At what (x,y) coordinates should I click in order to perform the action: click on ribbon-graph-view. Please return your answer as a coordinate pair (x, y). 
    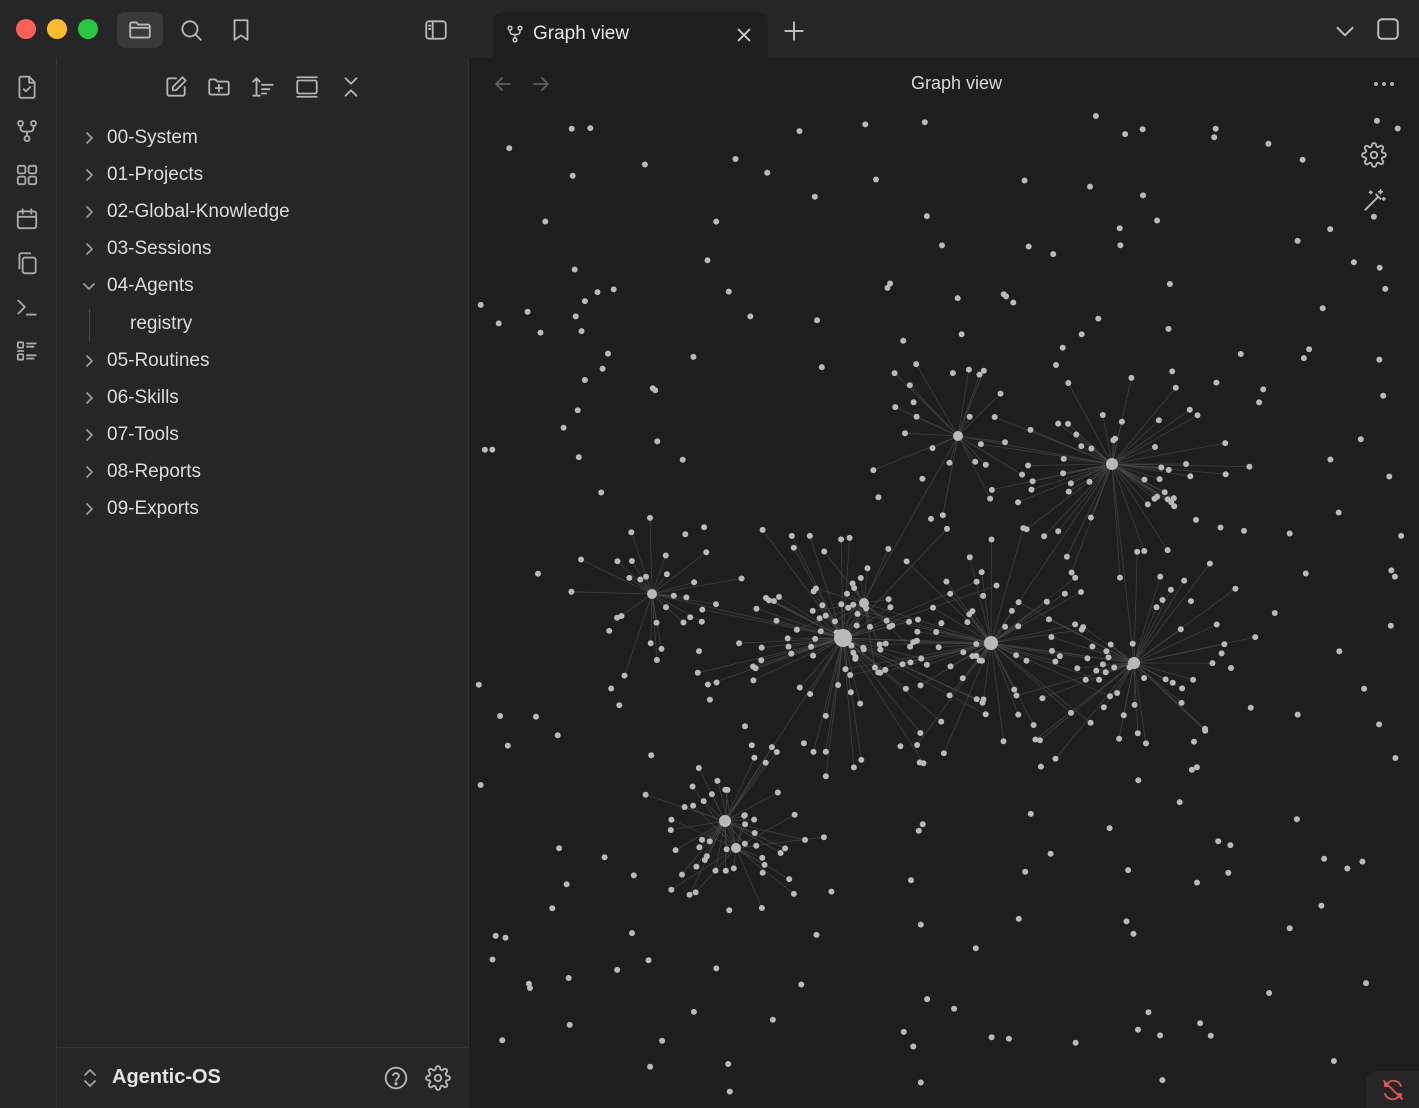
    Looking at the image, I should click on (27, 131).